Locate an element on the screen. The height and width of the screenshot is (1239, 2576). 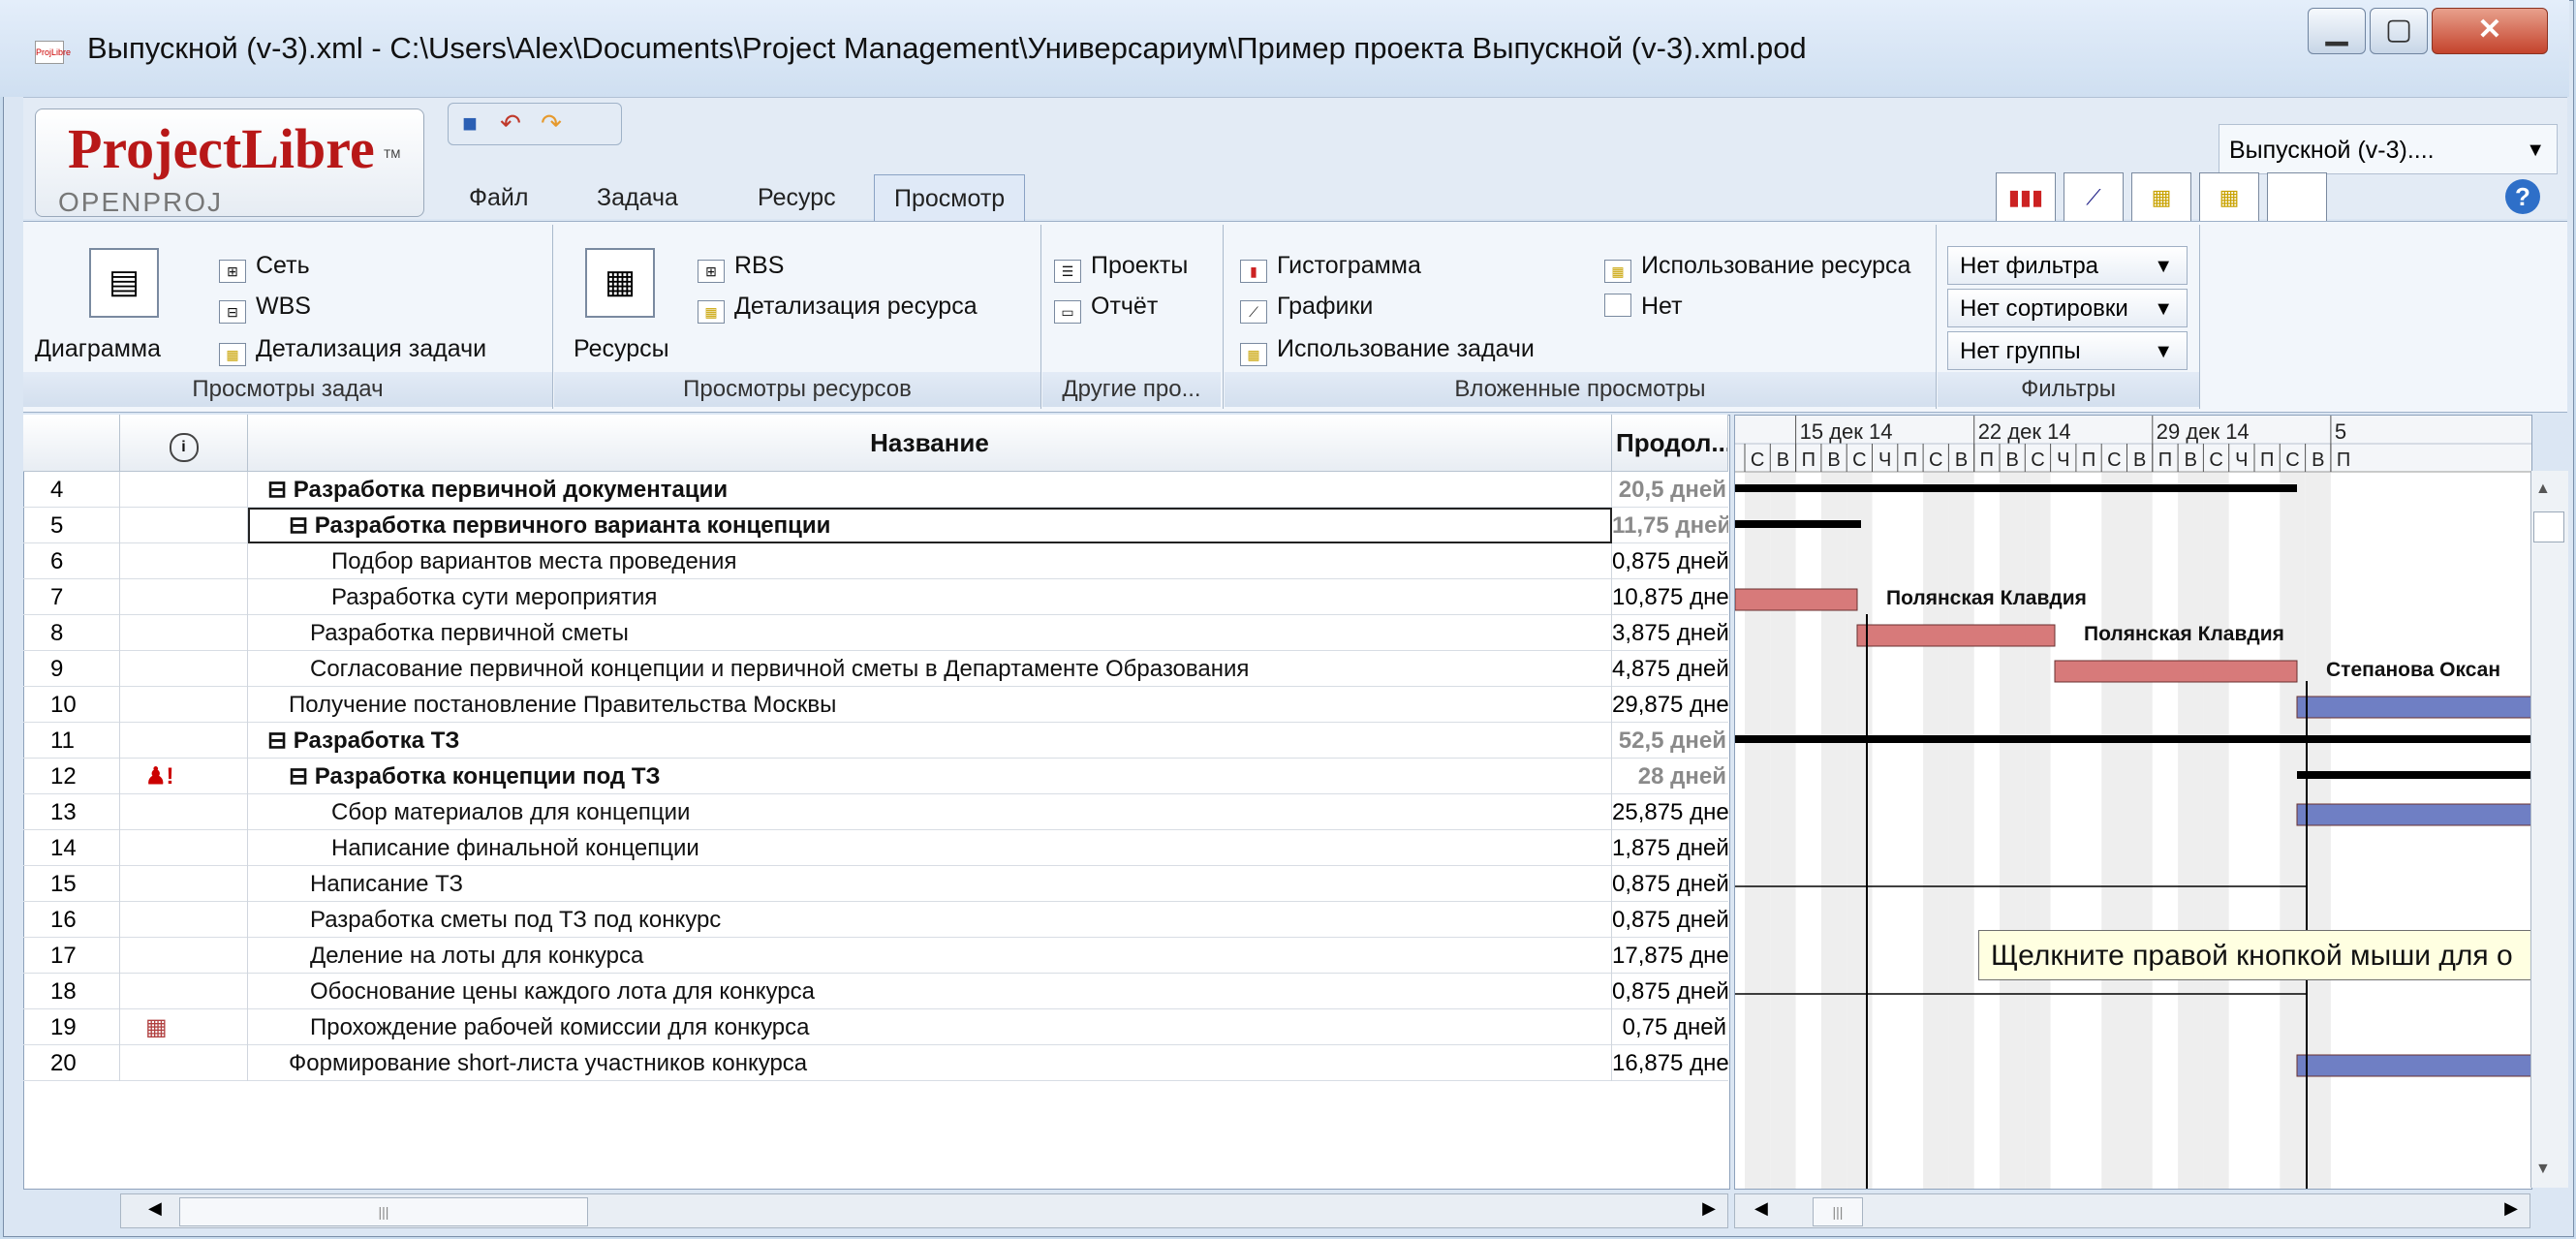
gantt-horizontal-scrollbar: ◀ ||| ▶ is located at coordinates (2132, 1210).